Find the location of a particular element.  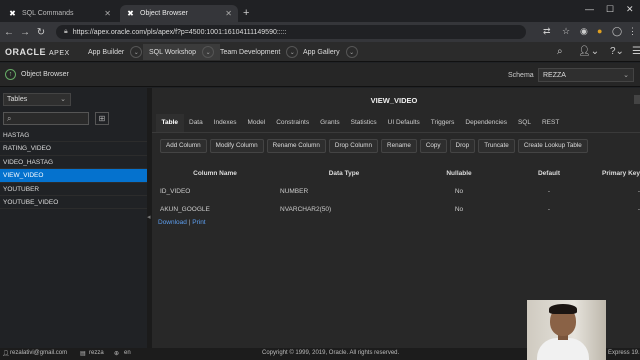

report-links: Download | Print is located at coordinates (182, 222).